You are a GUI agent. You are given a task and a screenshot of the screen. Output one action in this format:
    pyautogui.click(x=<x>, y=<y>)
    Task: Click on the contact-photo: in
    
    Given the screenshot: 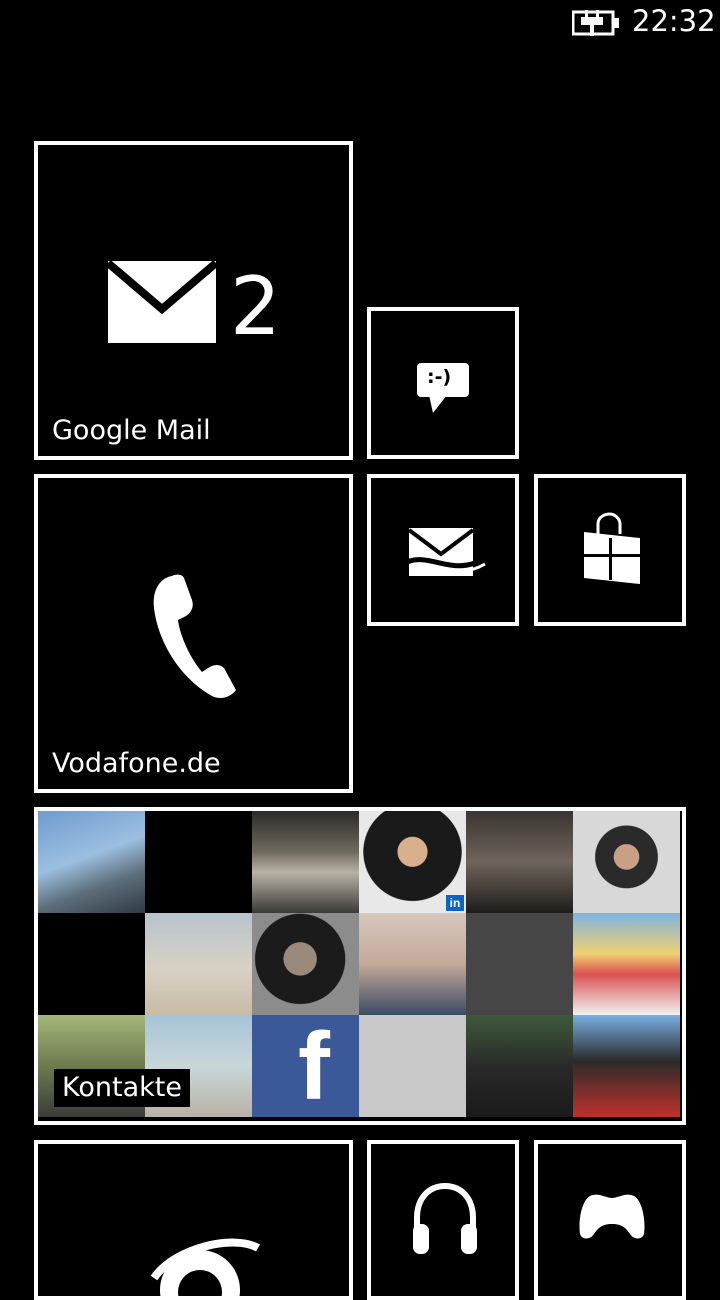 What is the action you would take?
    pyautogui.click(x=412, y=862)
    